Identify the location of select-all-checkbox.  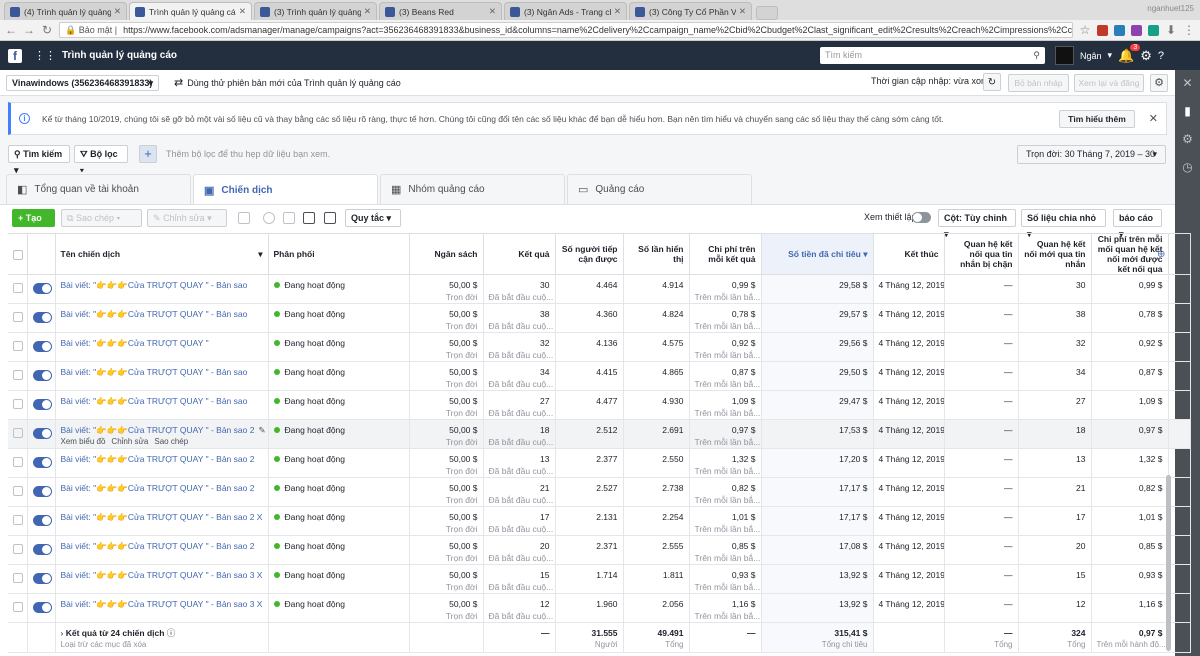
(18, 255).